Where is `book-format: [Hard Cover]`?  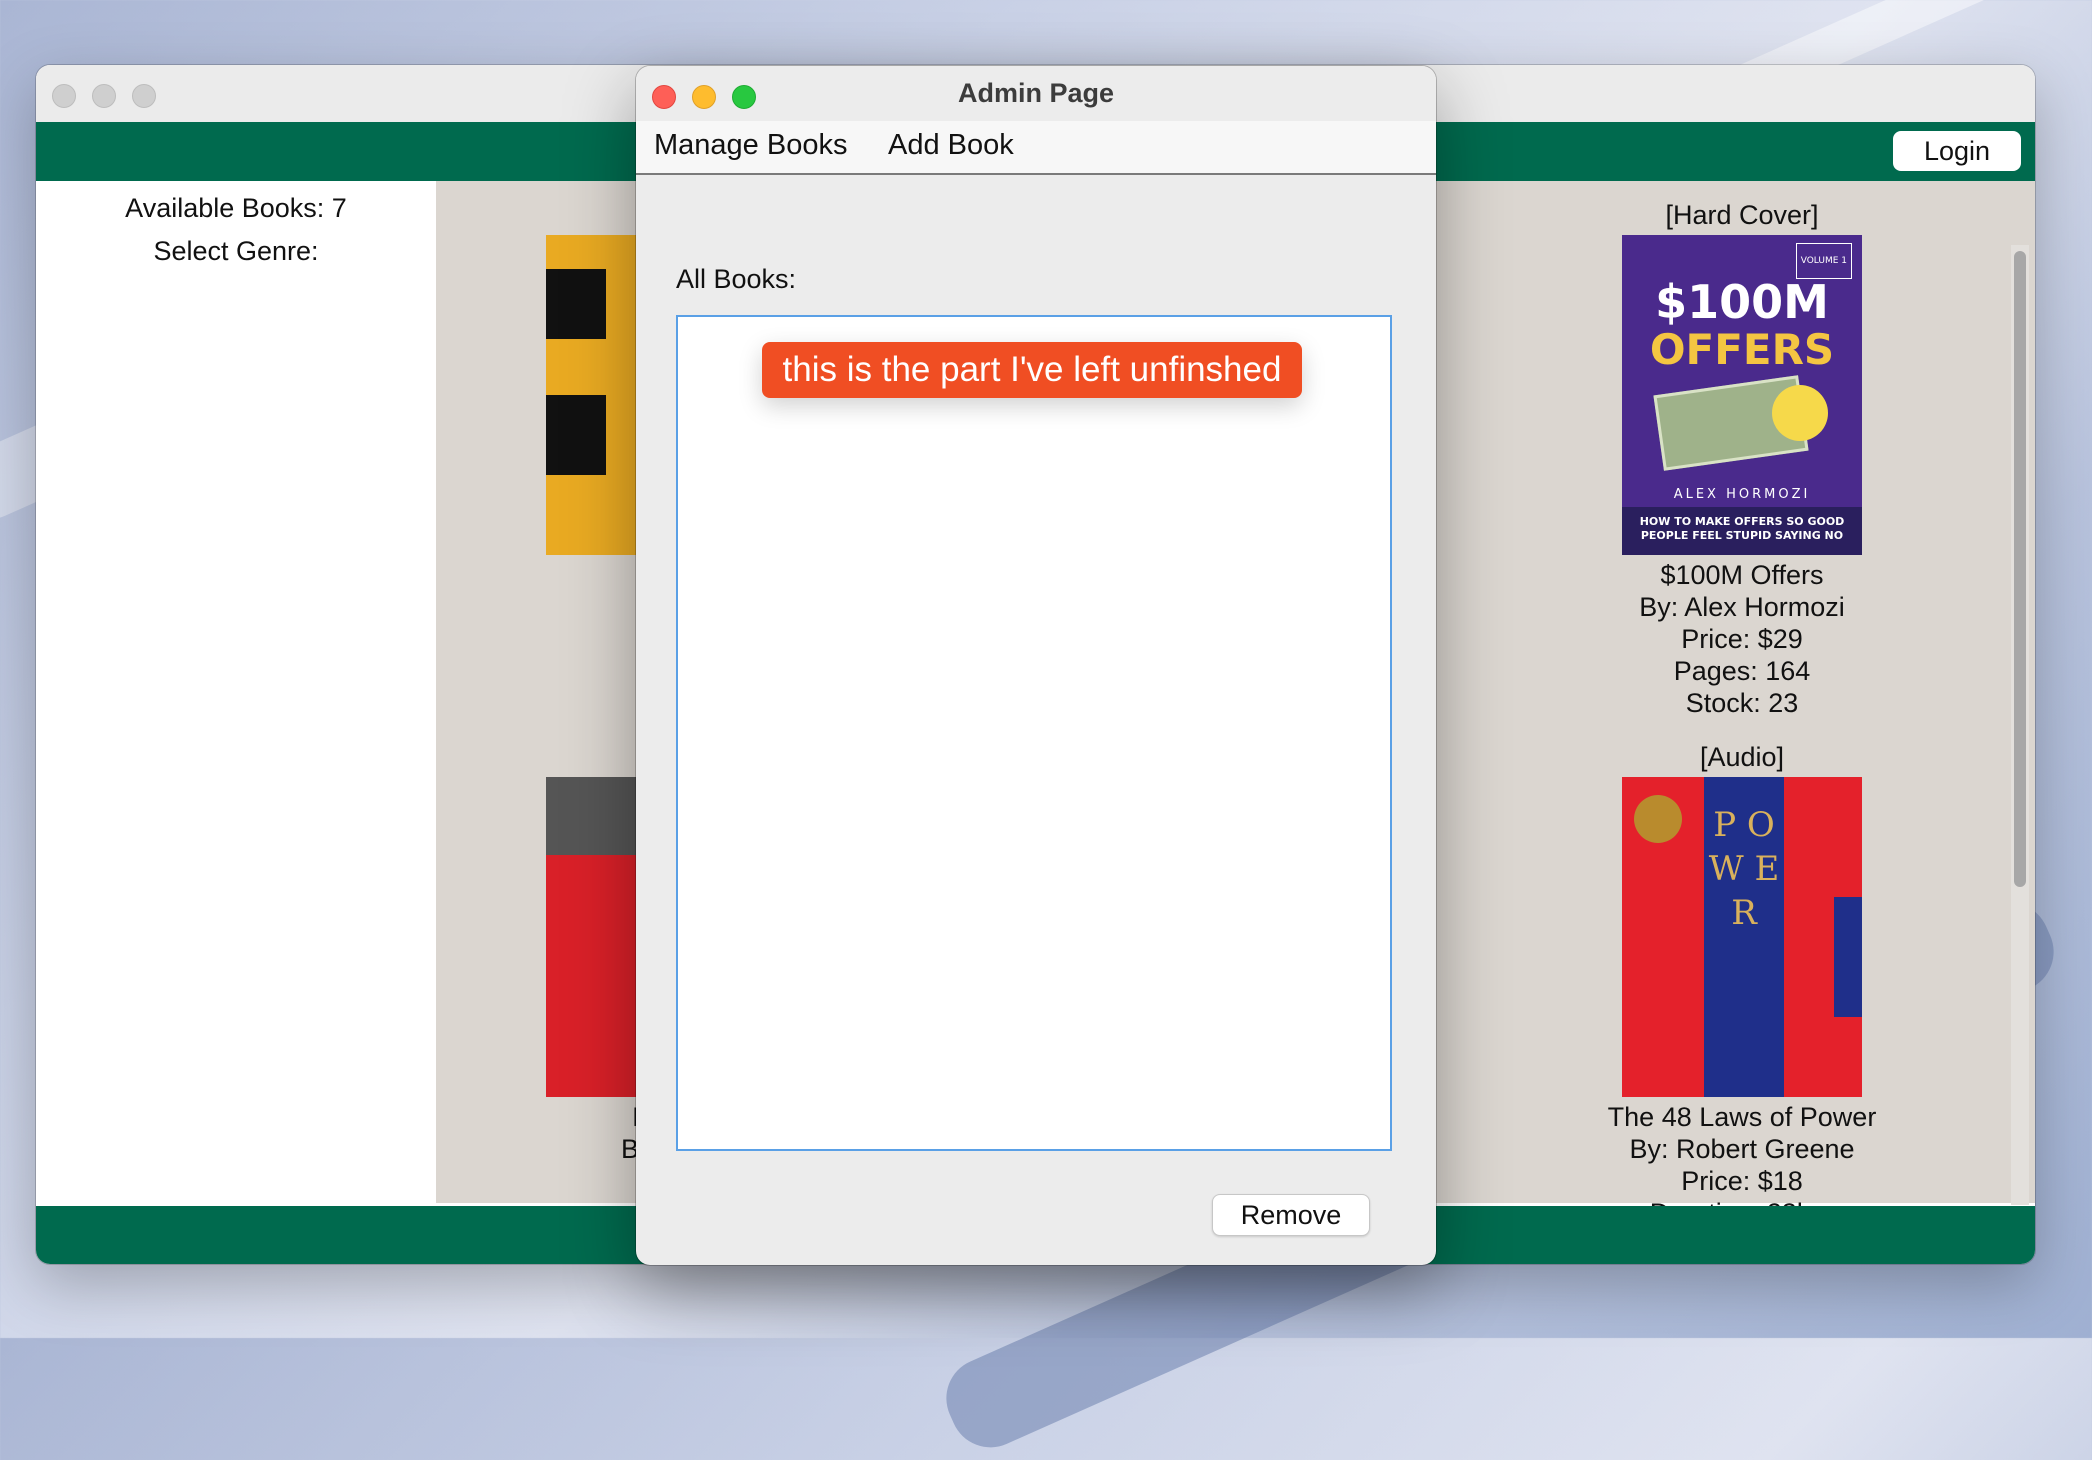 book-format: [Hard Cover] is located at coordinates (1742, 215).